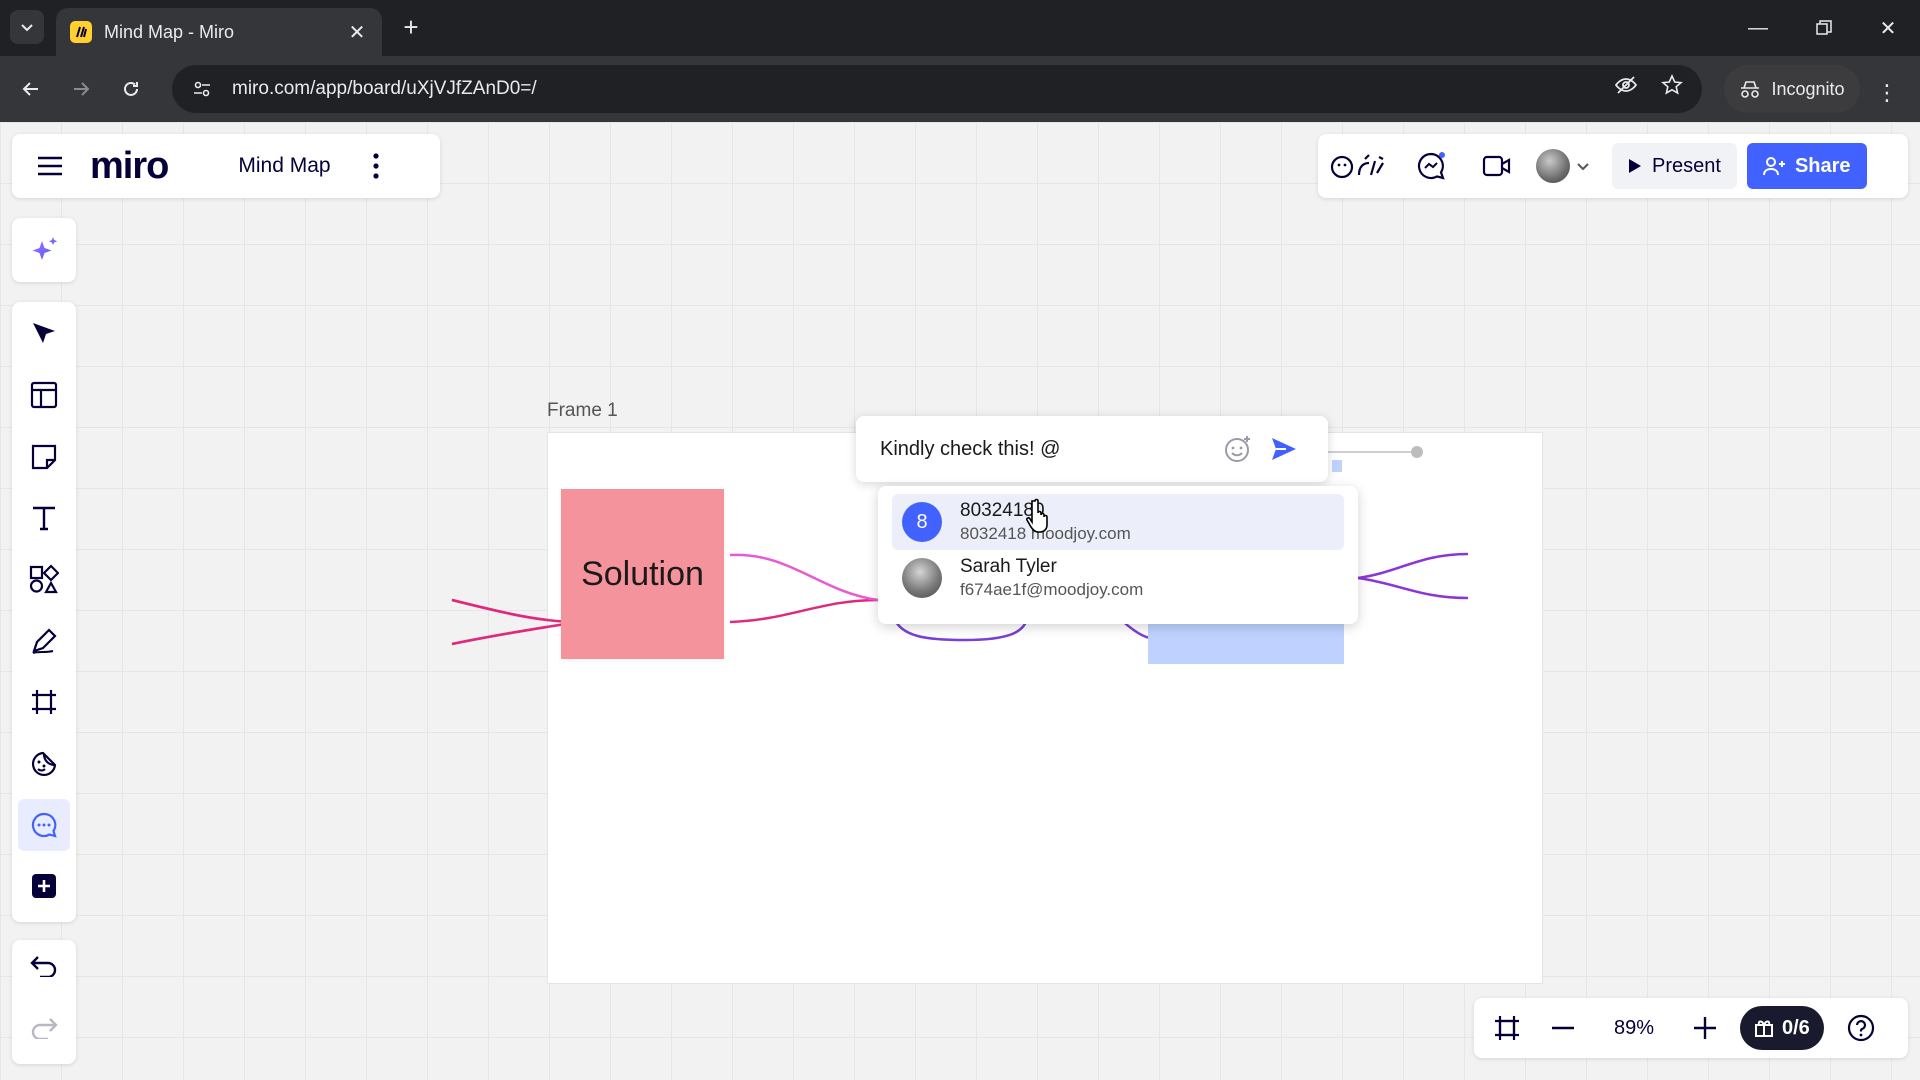  I want to click on forward-button, so click(81, 89).